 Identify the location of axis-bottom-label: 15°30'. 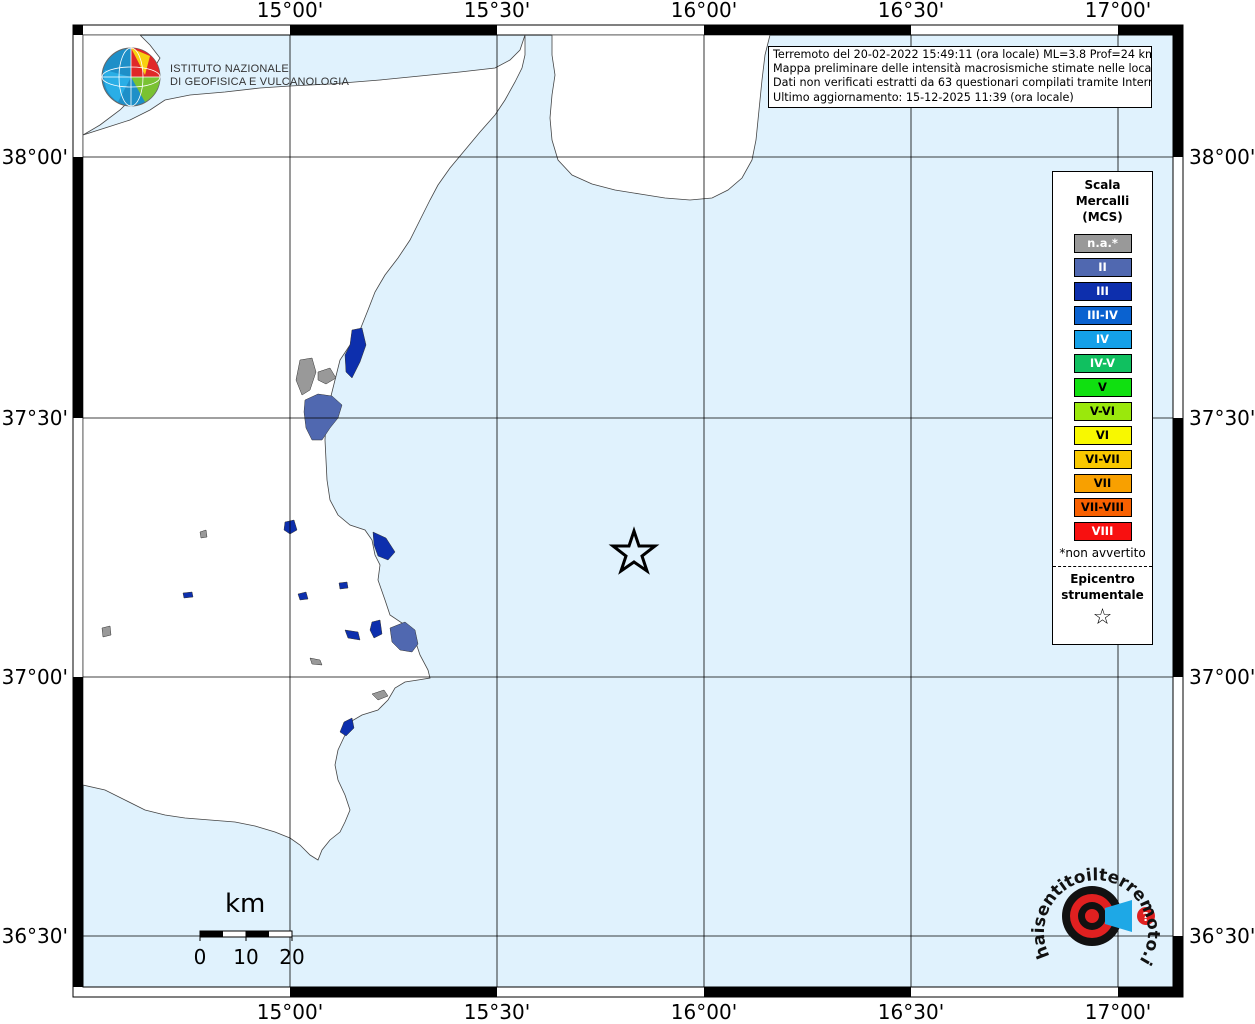
(497, 1012).